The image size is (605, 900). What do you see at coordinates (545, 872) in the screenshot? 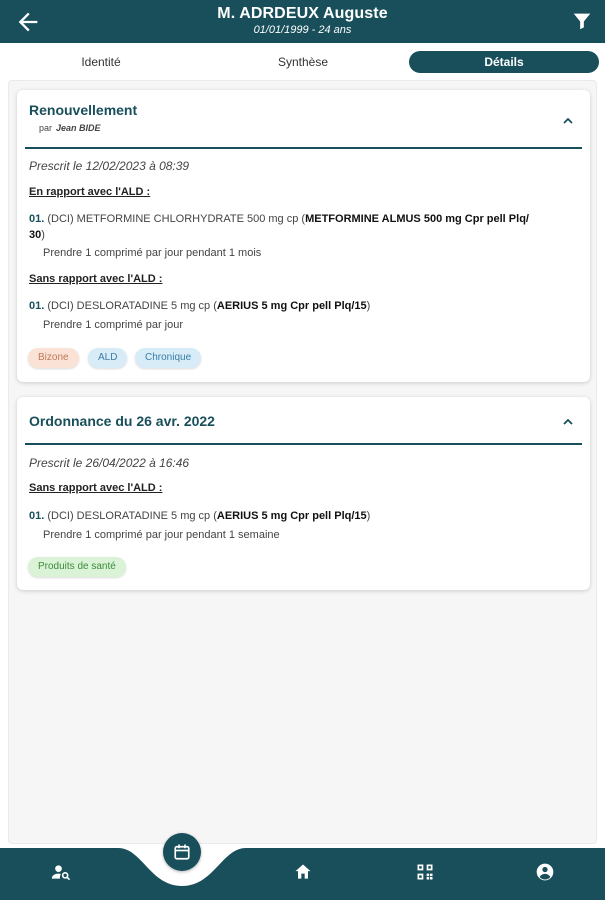
I see `account-icon` at bounding box center [545, 872].